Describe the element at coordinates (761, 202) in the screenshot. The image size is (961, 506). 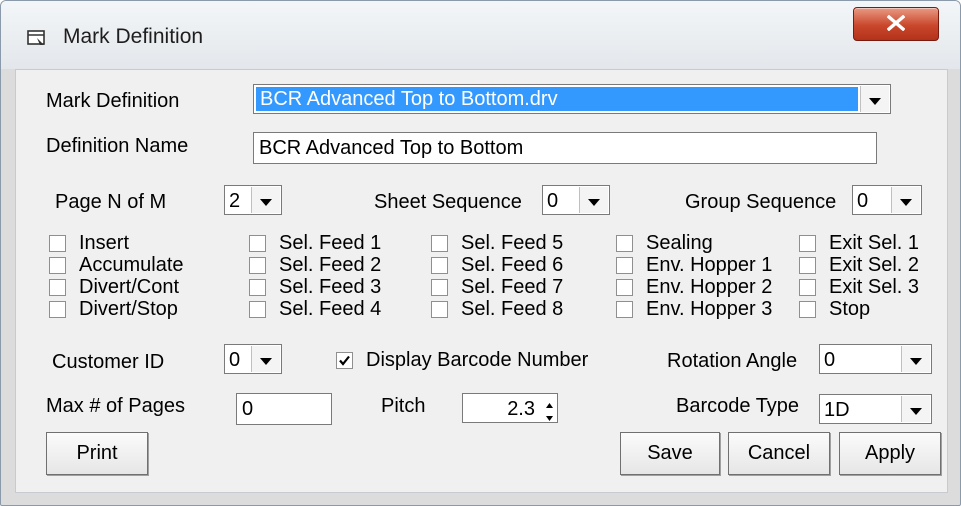
I see `group-sequence-label: Group Sequence` at that location.